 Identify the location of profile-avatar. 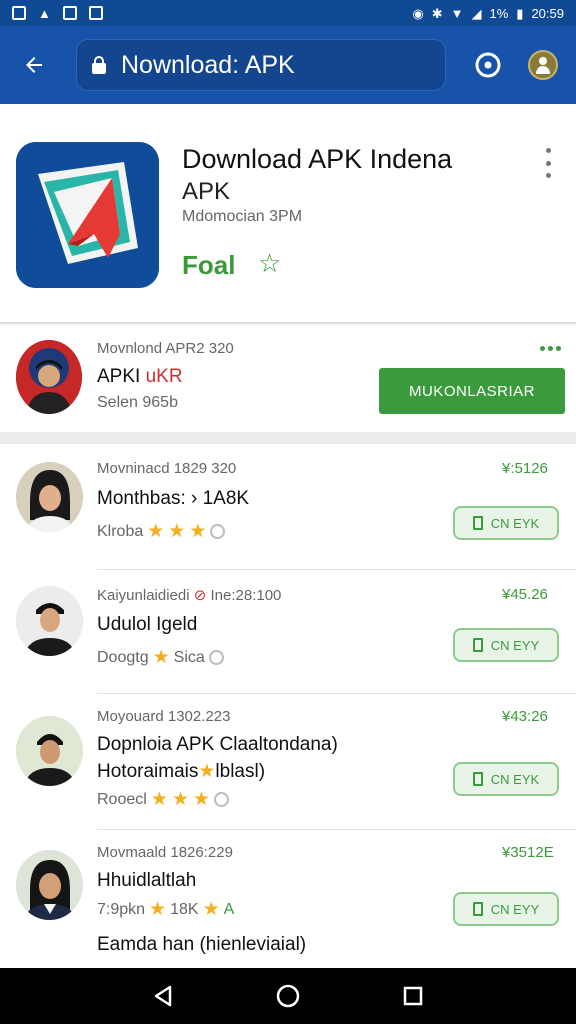
(543, 65).